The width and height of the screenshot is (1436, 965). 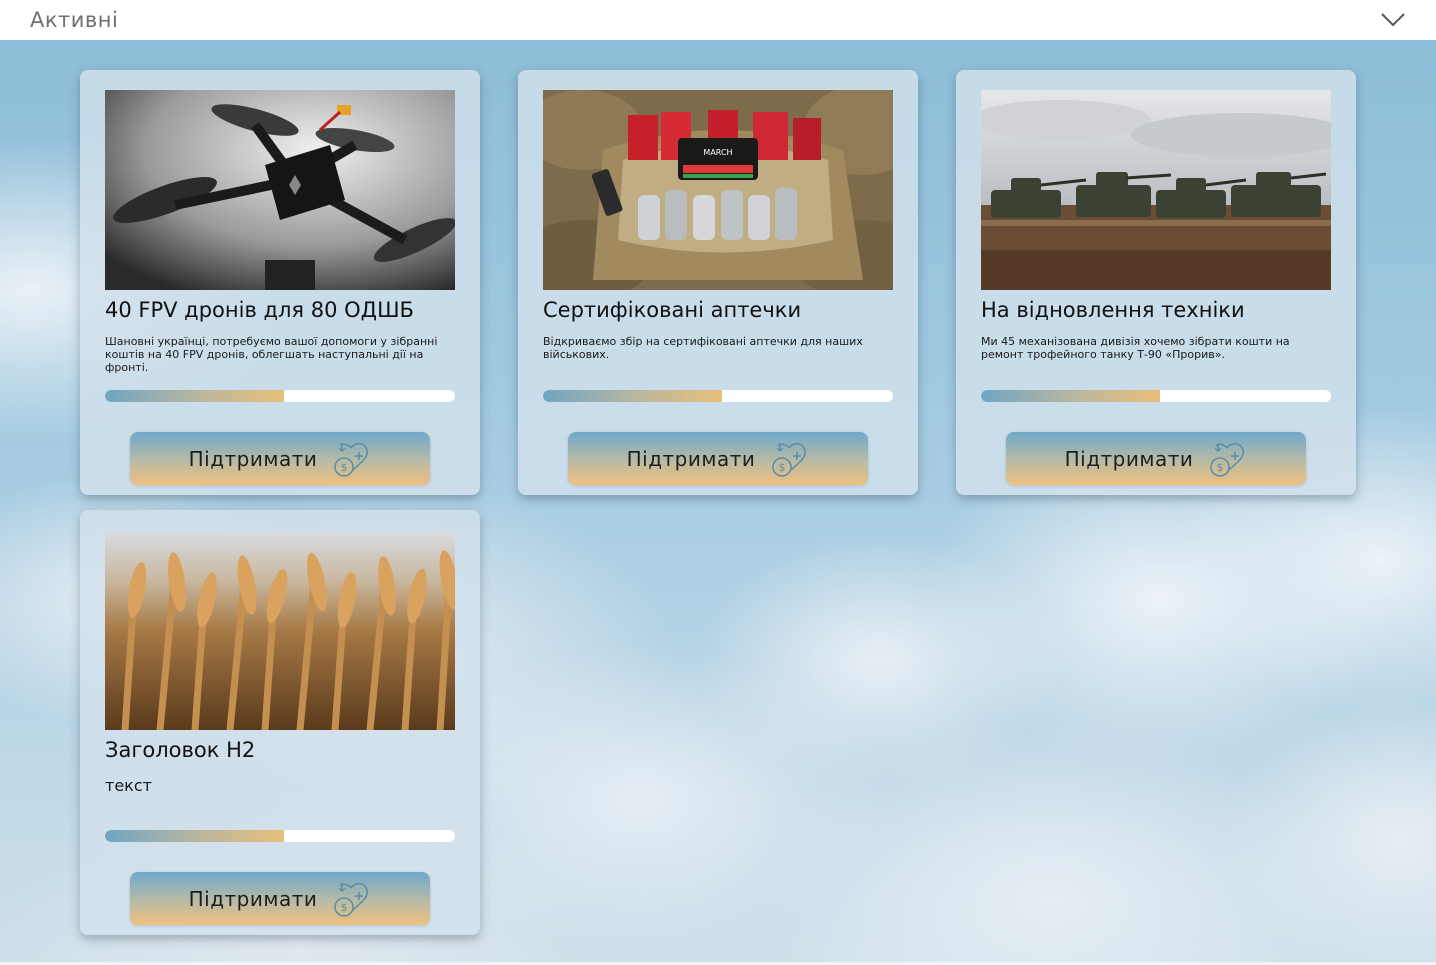 I want to click on card-title: 40 FPV дронів для 80 ОДШБ, so click(x=259, y=310).